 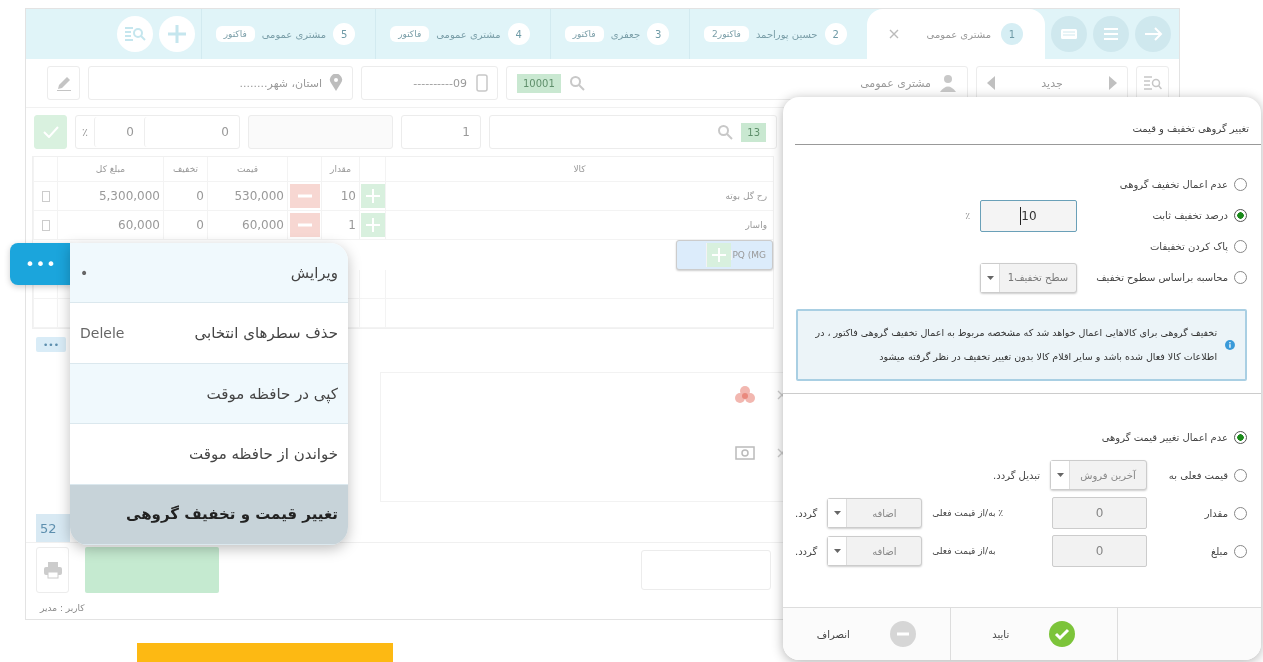 I want to click on trash-icon, so click(x=45, y=196).